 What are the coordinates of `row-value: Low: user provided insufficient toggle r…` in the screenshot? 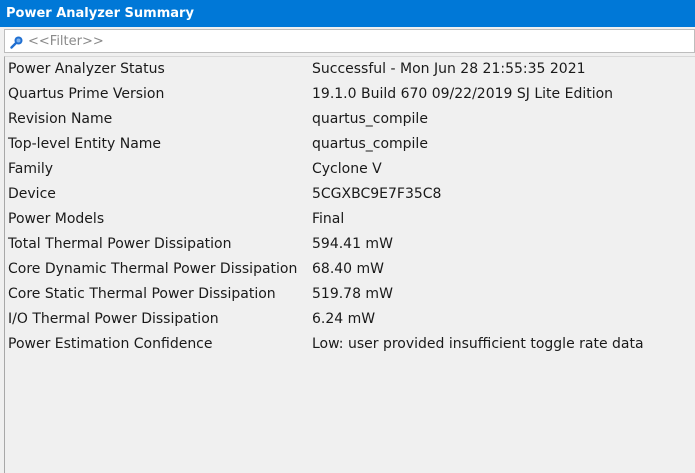 It's located at (478, 344).